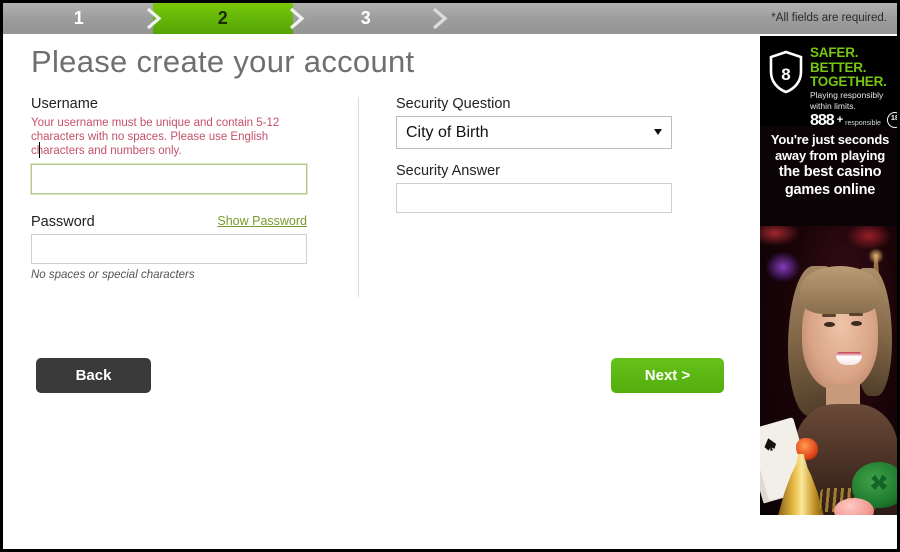 This screenshot has width=900, height=552. What do you see at coordinates (830, 189) in the screenshot?
I see `promo-headline-line-4: games online` at bounding box center [830, 189].